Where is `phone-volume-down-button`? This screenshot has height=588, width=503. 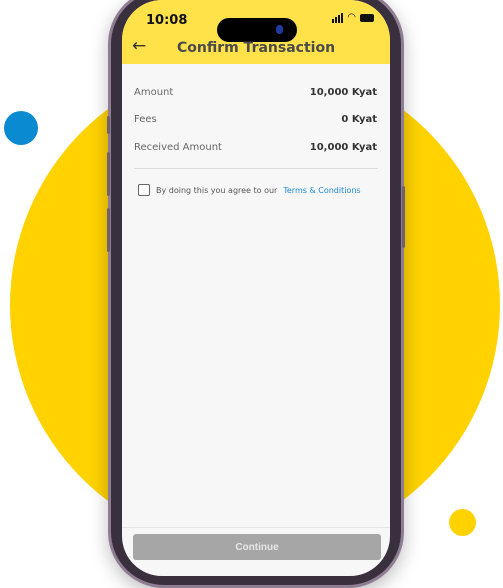 phone-volume-down-button is located at coordinates (108, 230).